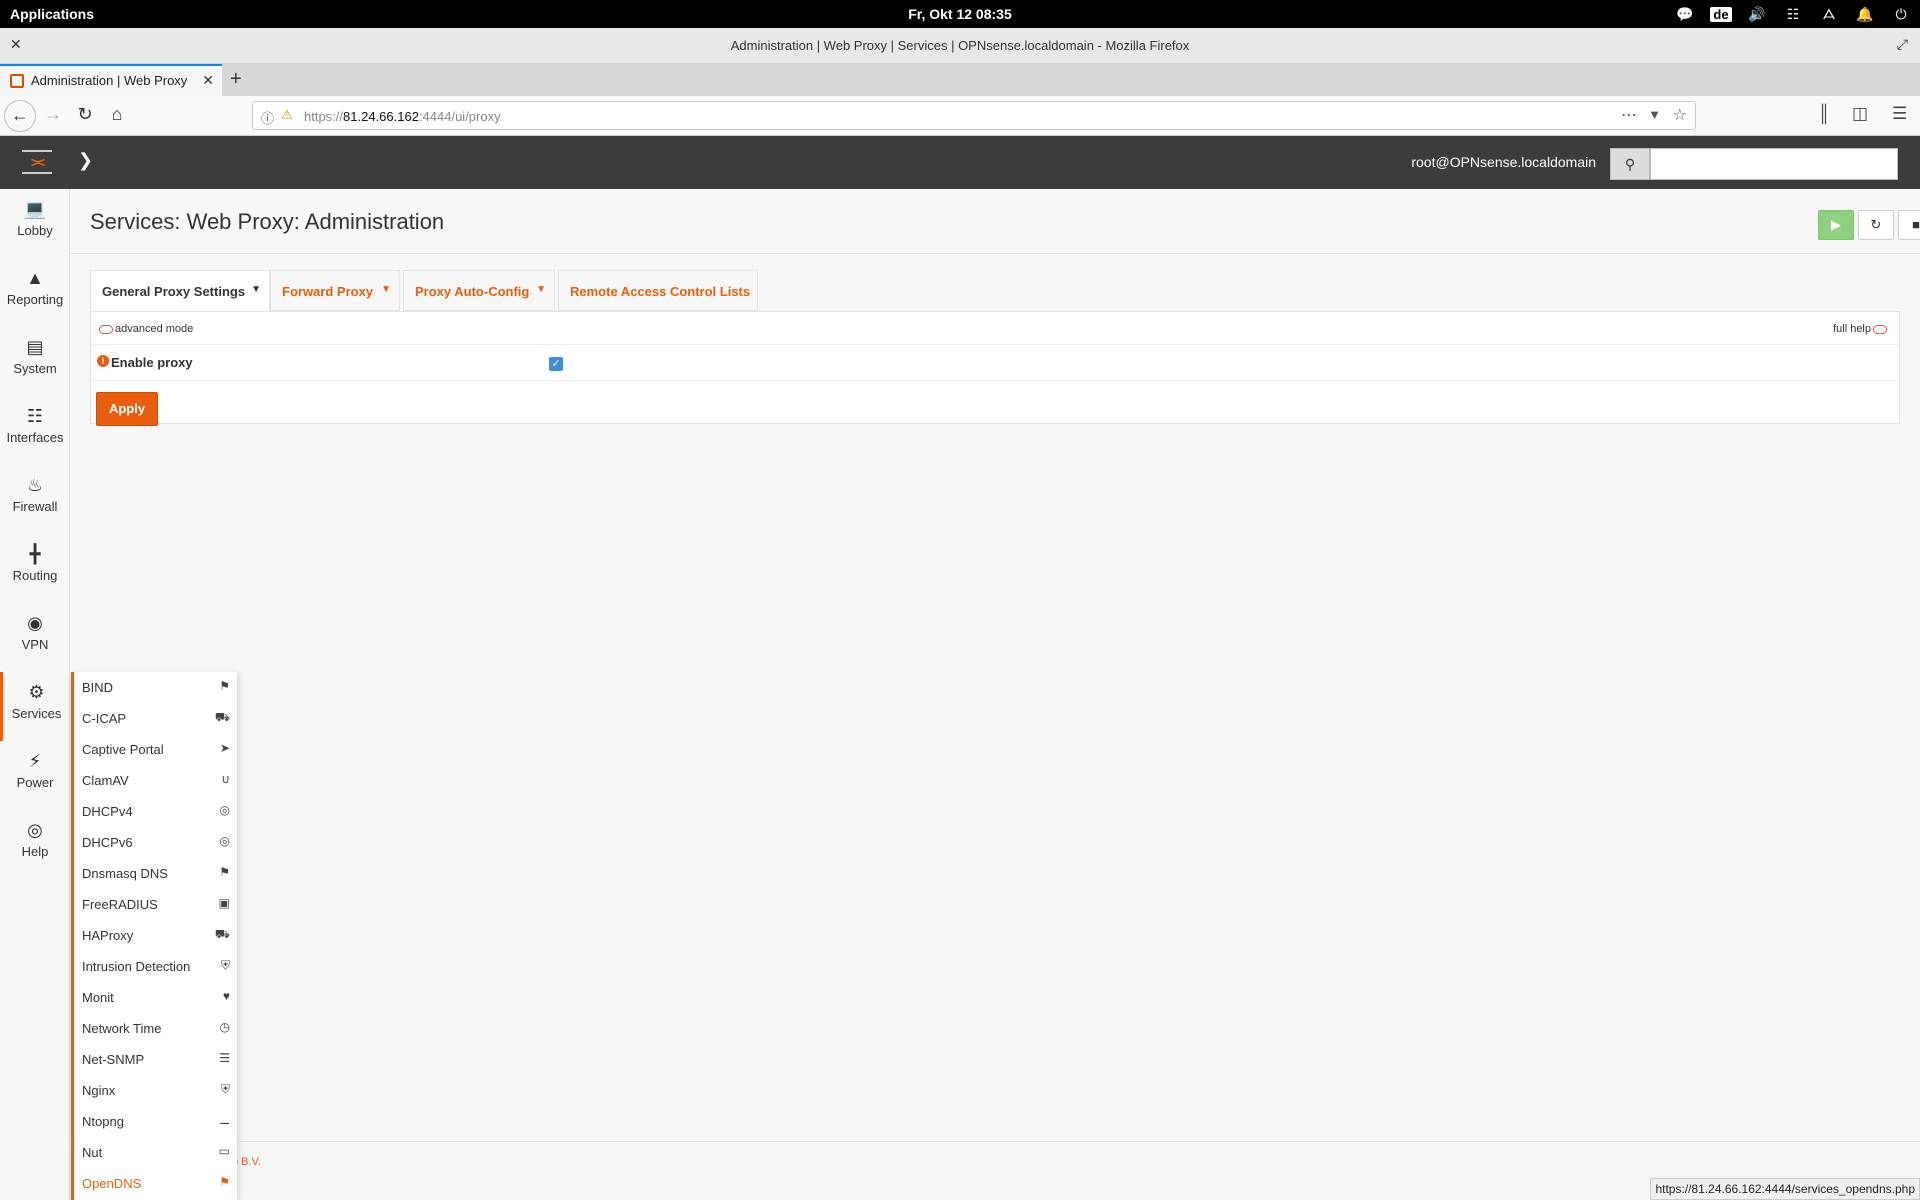 Image resolution: width=1920 pixels, height=1200 pixels. I want to click on ambulance-icon: ⛟, so click(222, 717).